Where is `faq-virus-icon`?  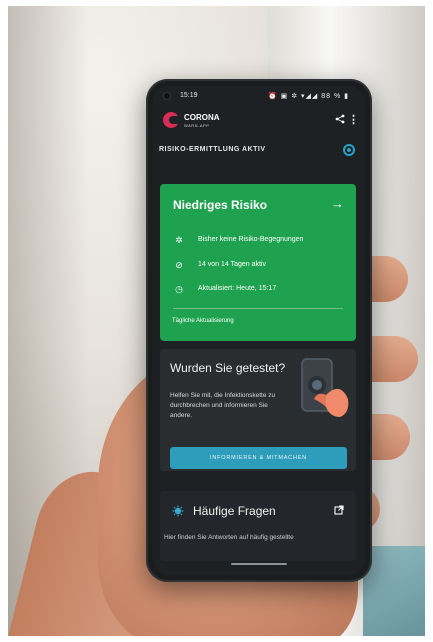 faq-virus-icon is located at coordinates (178, 511).